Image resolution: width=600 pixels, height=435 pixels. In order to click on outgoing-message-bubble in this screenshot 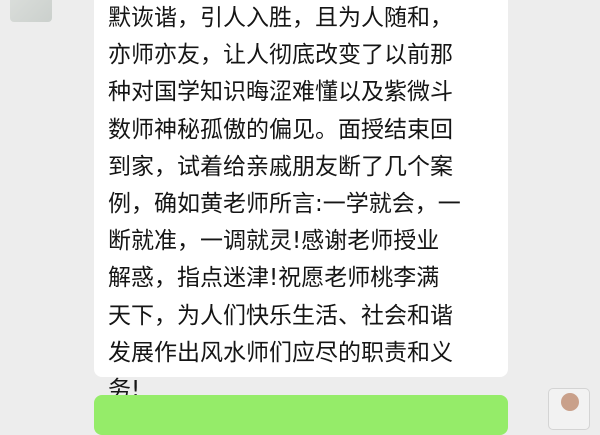, I will do `click(301, 415)`.